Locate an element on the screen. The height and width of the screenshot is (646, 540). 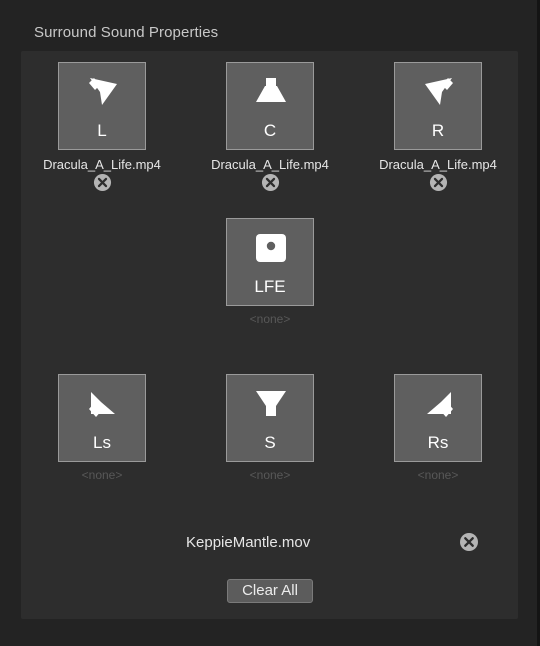
channel-tile-c: C is located at coordinates (270, 106).